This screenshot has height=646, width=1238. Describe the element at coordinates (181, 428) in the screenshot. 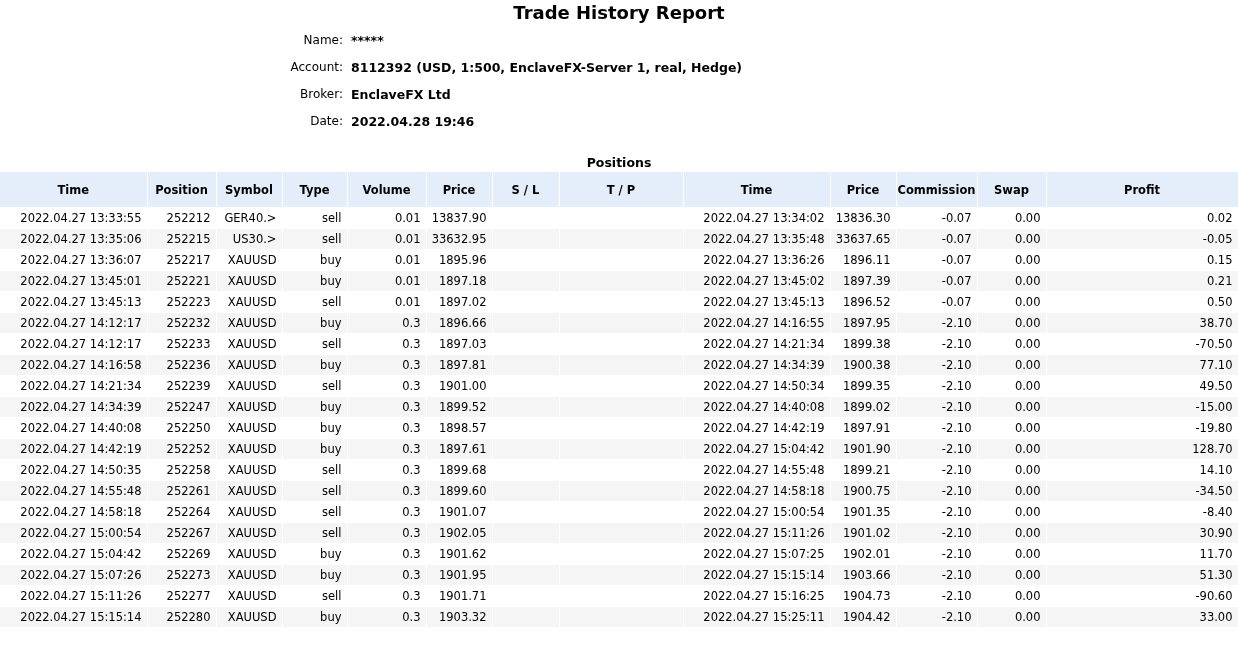

I see `table-cell: 252250` at that location.